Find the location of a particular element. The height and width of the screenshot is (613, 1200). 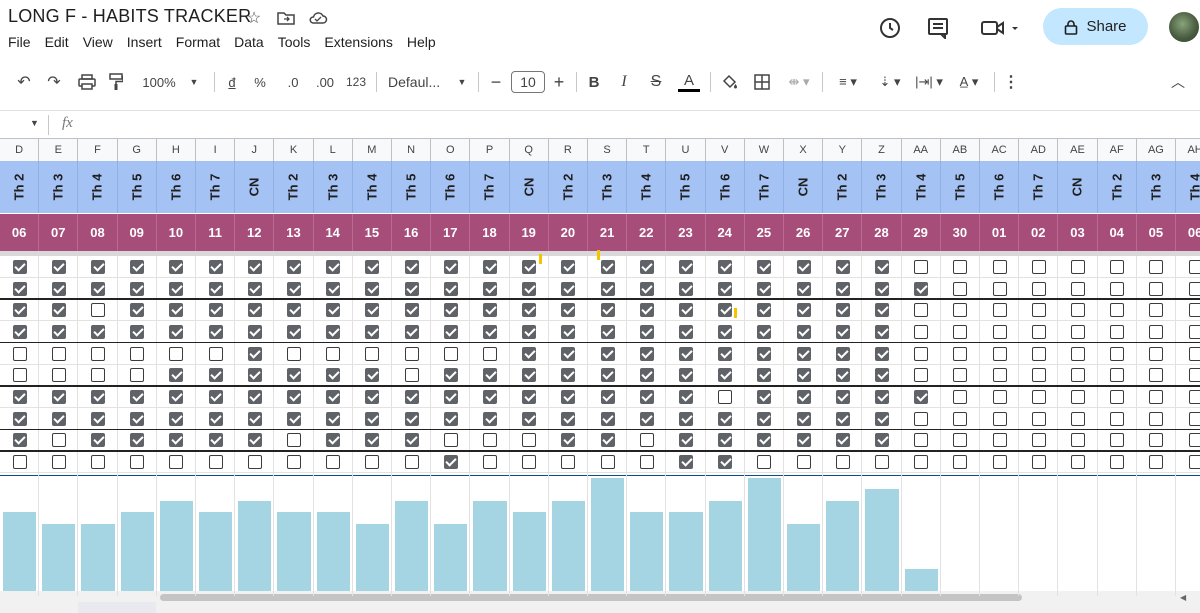

cloud-saved-icon is located at coordinates (318, 18).